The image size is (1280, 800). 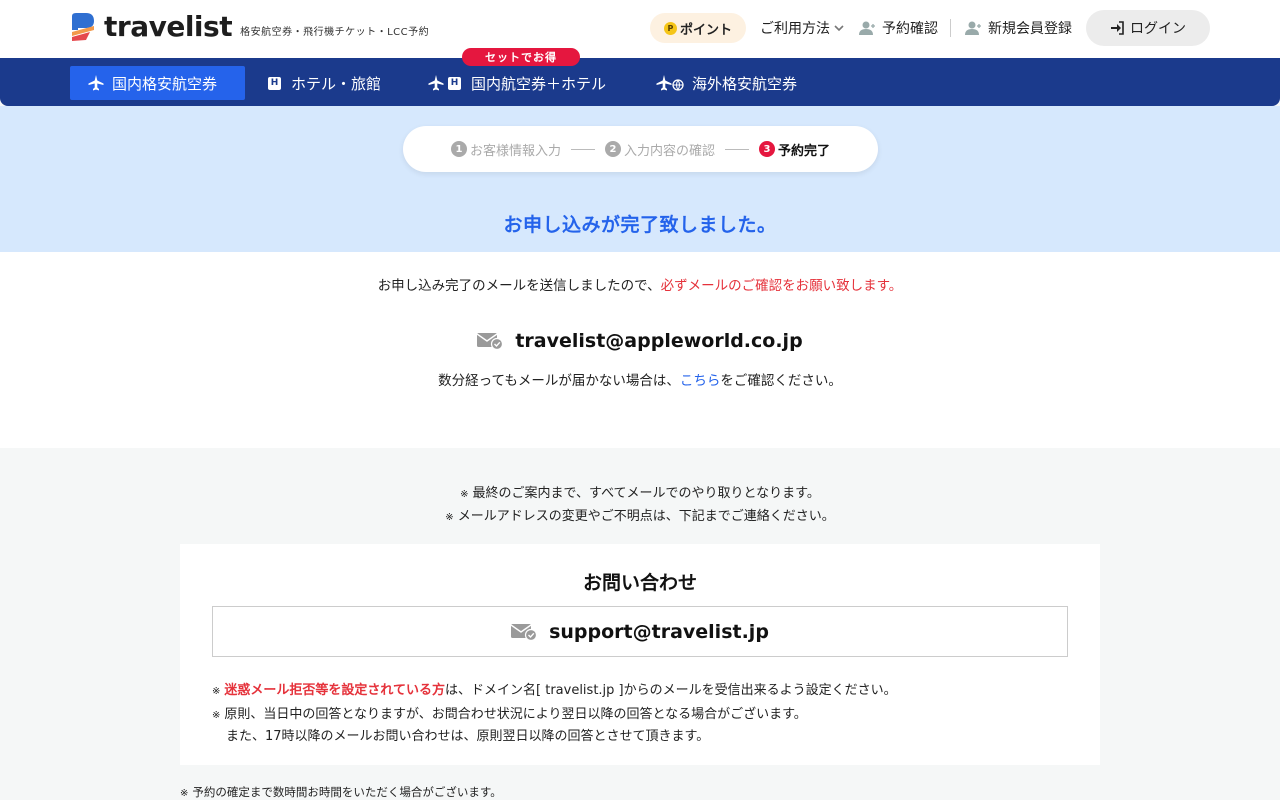 What do you see at coordinates (781, 286) in the screenshot?
I see `sent-msg-emphasis: 必ずメールのご確認をお願い致します。` at bounding box center [781, 286].